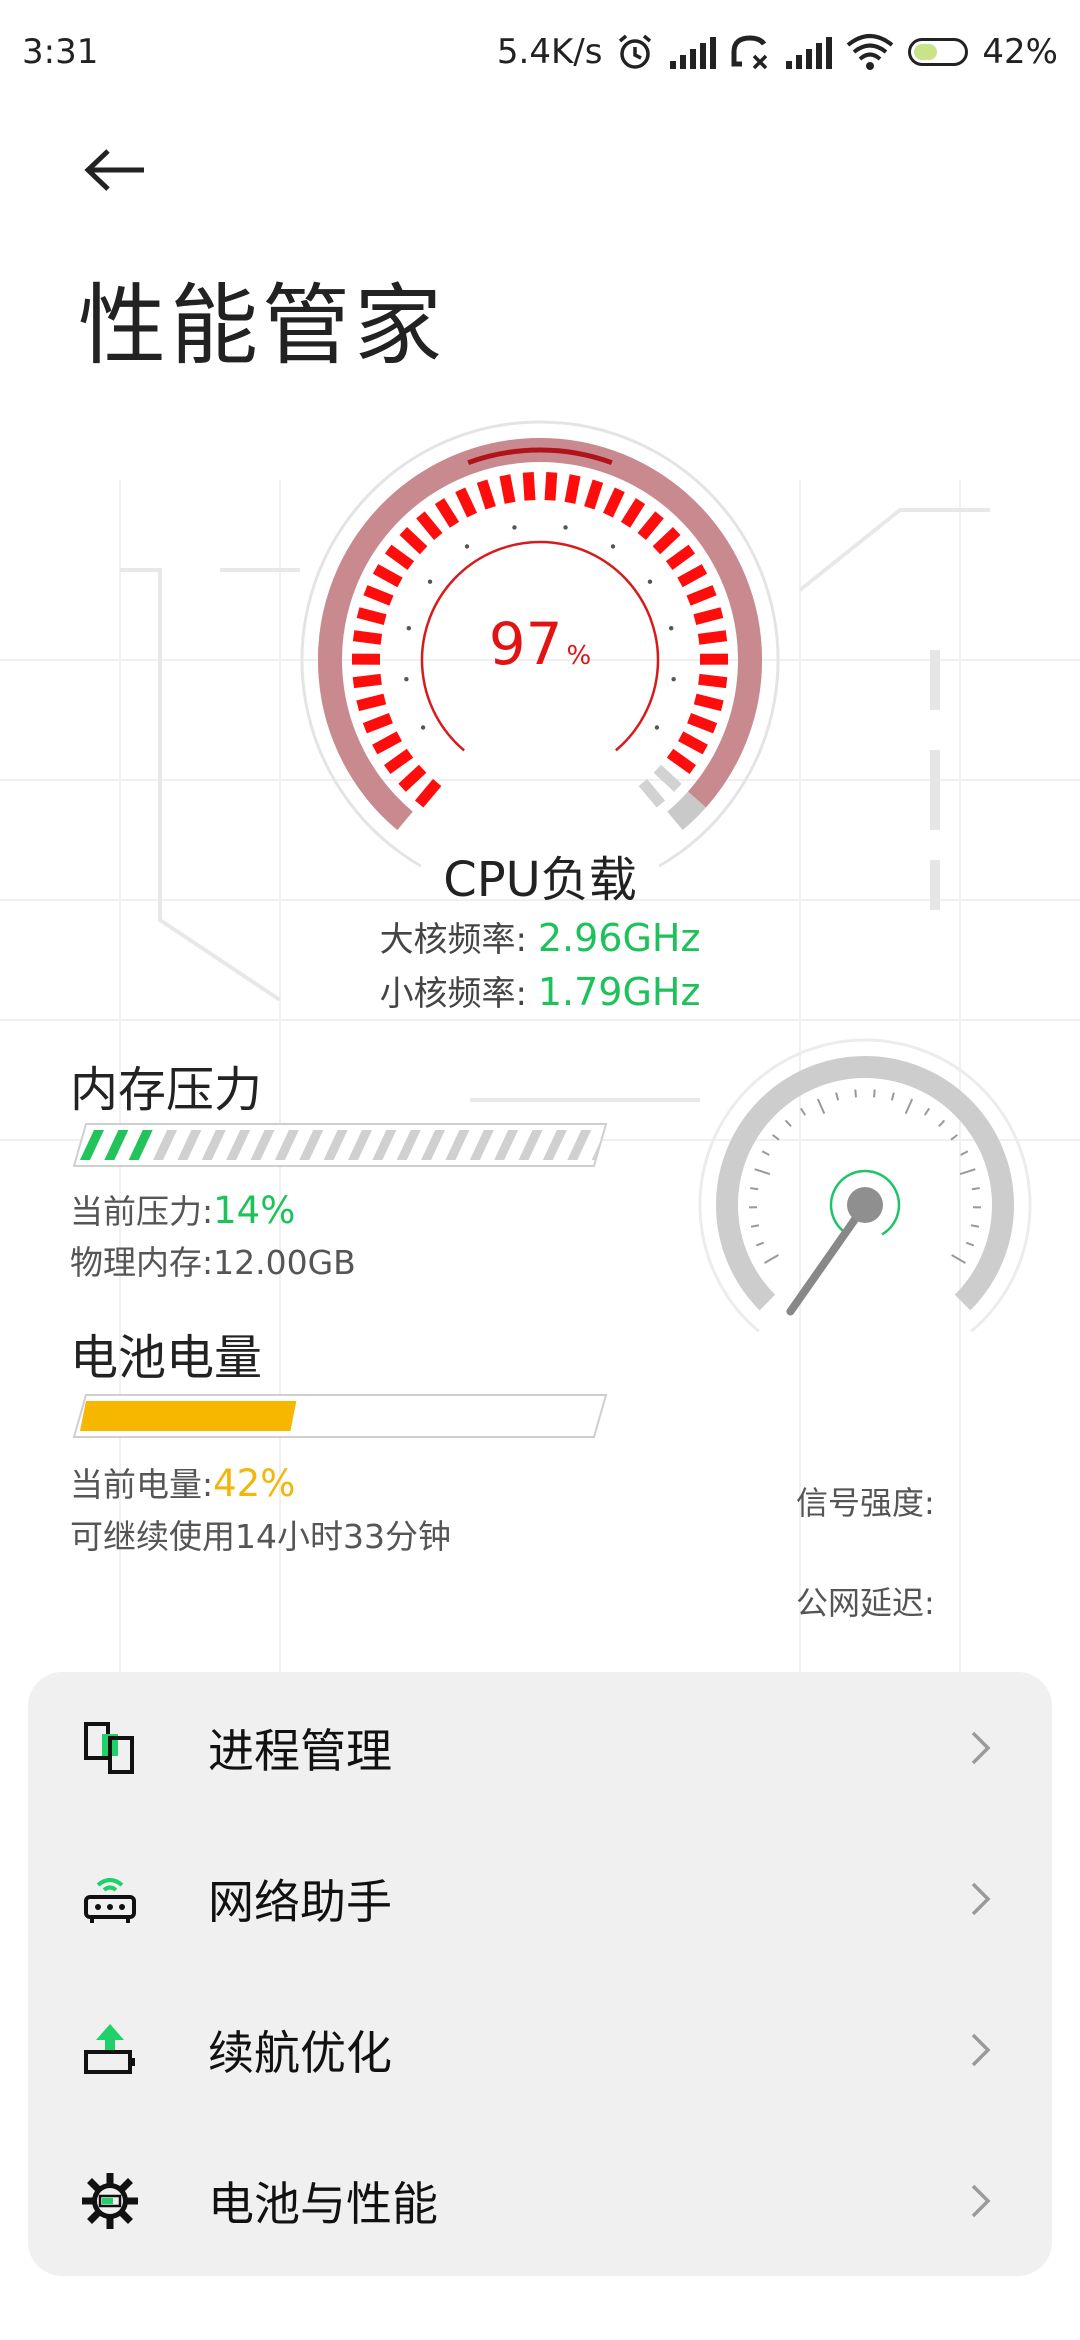  I want to click on physical-memory-label: 物理内存:, so click(142, 1262).